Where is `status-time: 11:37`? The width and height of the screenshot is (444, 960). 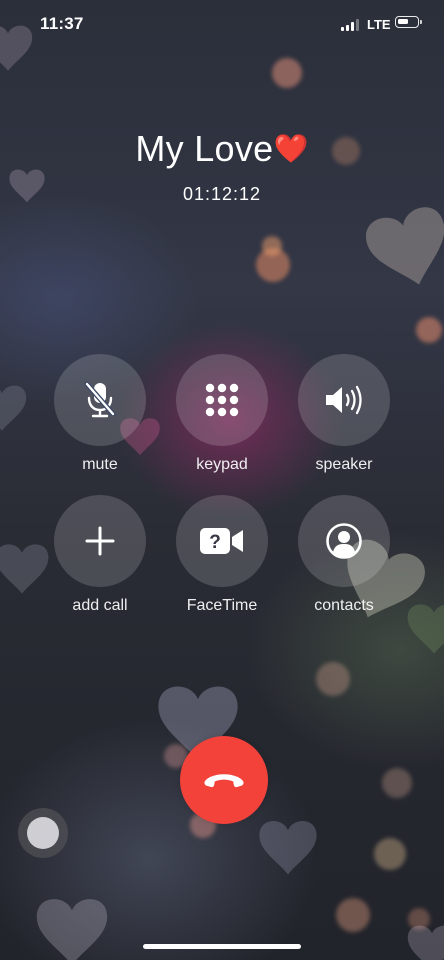 status-time: 11:37 is located at coordinates (62, 23).